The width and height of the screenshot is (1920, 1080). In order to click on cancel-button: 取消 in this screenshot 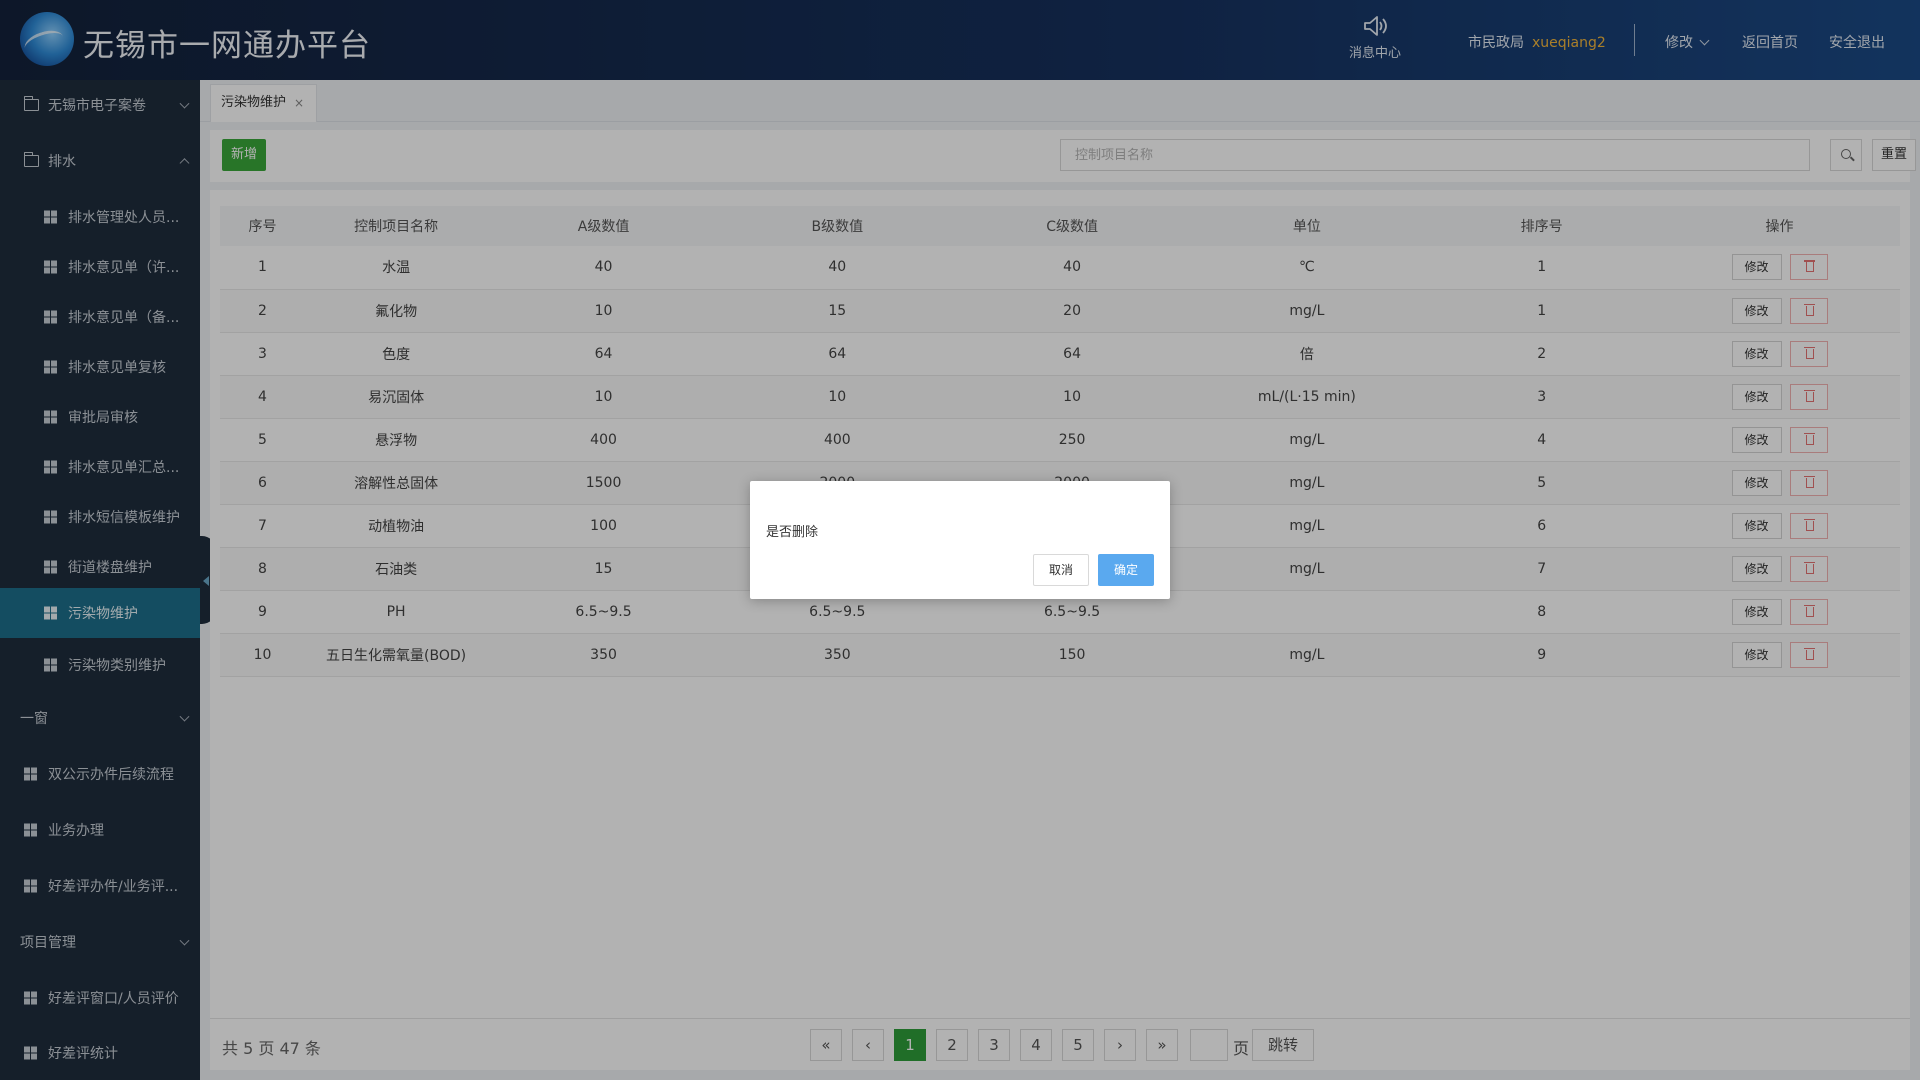, I will do `click(1061, 570)`.